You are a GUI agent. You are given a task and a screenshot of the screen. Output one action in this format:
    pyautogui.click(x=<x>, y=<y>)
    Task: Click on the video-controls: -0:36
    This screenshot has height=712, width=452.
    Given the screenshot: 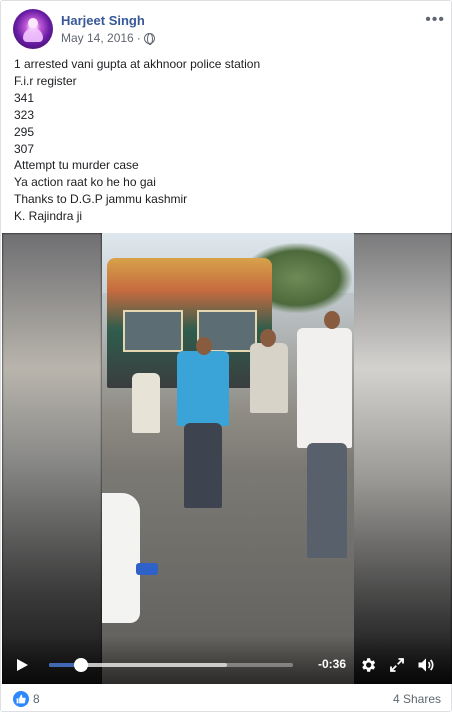 What is the action you would take?
    pyautogui.click(x=227, y=660)
    